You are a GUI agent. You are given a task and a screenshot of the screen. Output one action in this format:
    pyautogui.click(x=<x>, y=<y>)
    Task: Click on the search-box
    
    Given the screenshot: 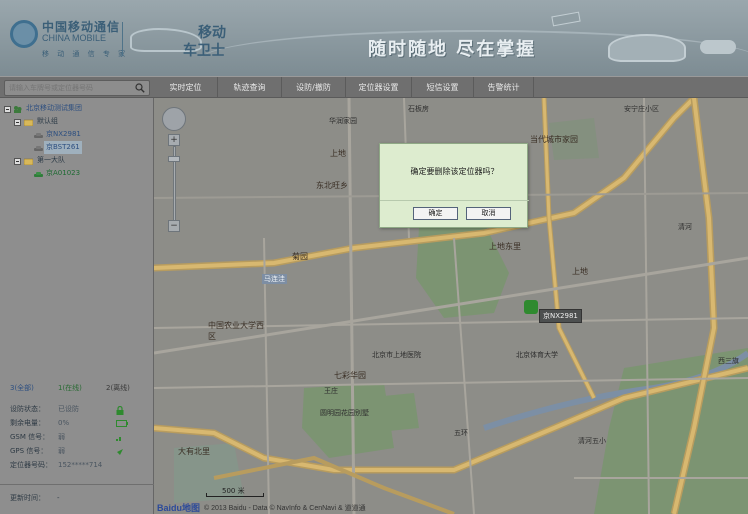 What is the action you would take?
    pyautogui.click(x=77, y=88)
    